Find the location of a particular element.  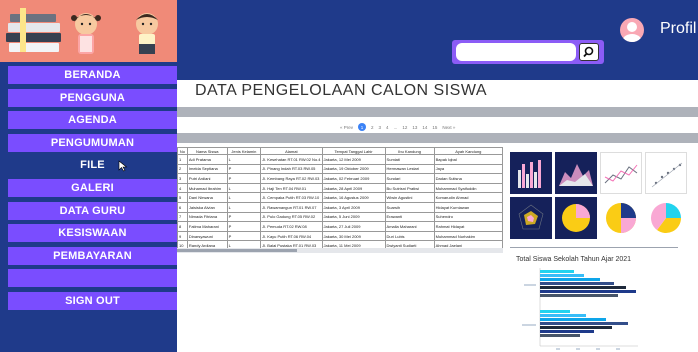

hbar-chart is located at coordinates (580, 309).